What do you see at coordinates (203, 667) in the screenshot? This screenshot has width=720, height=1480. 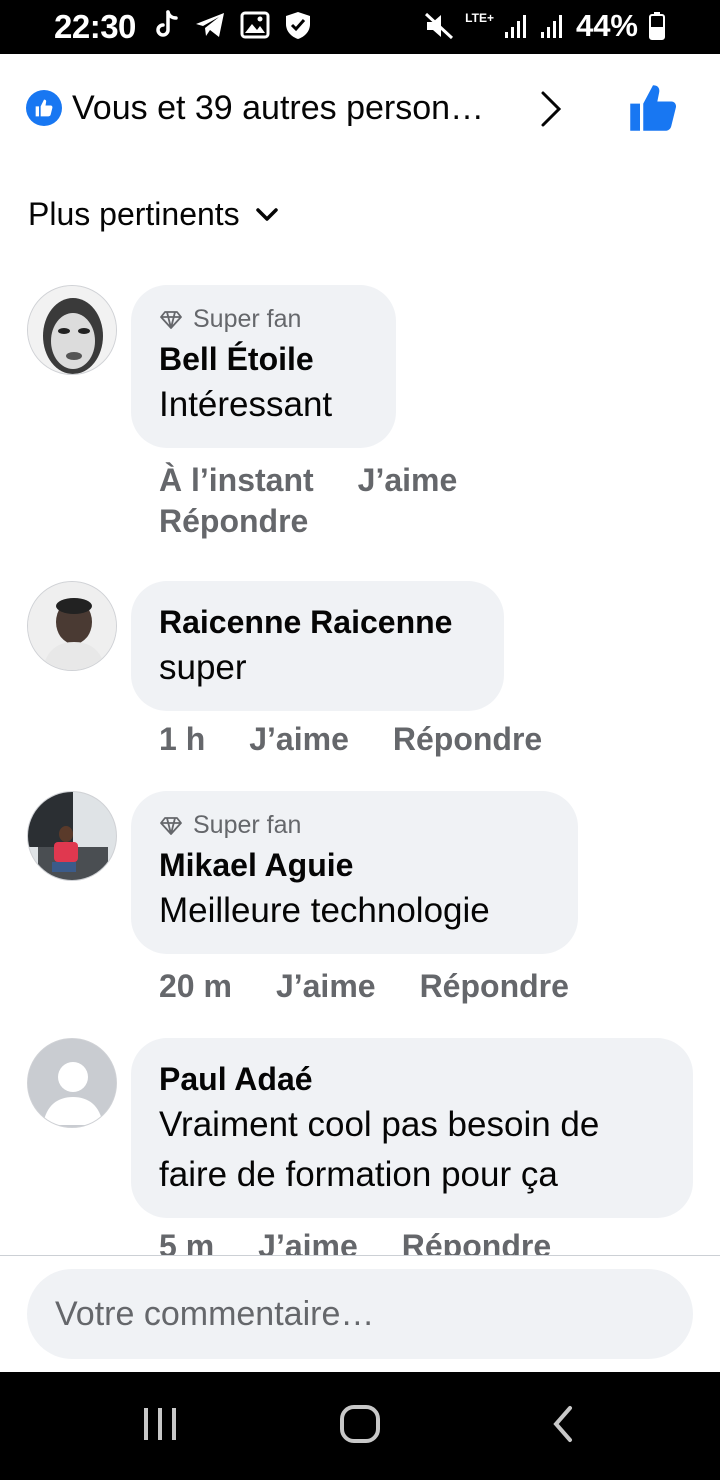 I see `comment-text: super` at bounding box center [203, 667].